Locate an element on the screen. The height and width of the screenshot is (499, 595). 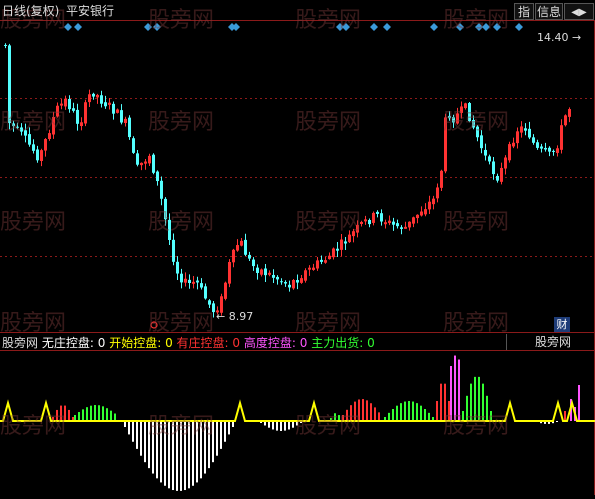
indicator-title: 股旁网 is located at coordinates (20, 343).